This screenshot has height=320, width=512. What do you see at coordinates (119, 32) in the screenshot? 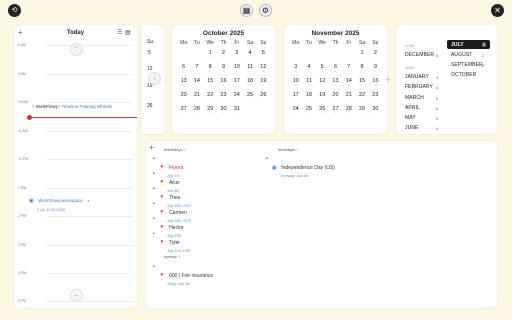
I see `list-view-icon: ☰` at bounding box center [119, 32].